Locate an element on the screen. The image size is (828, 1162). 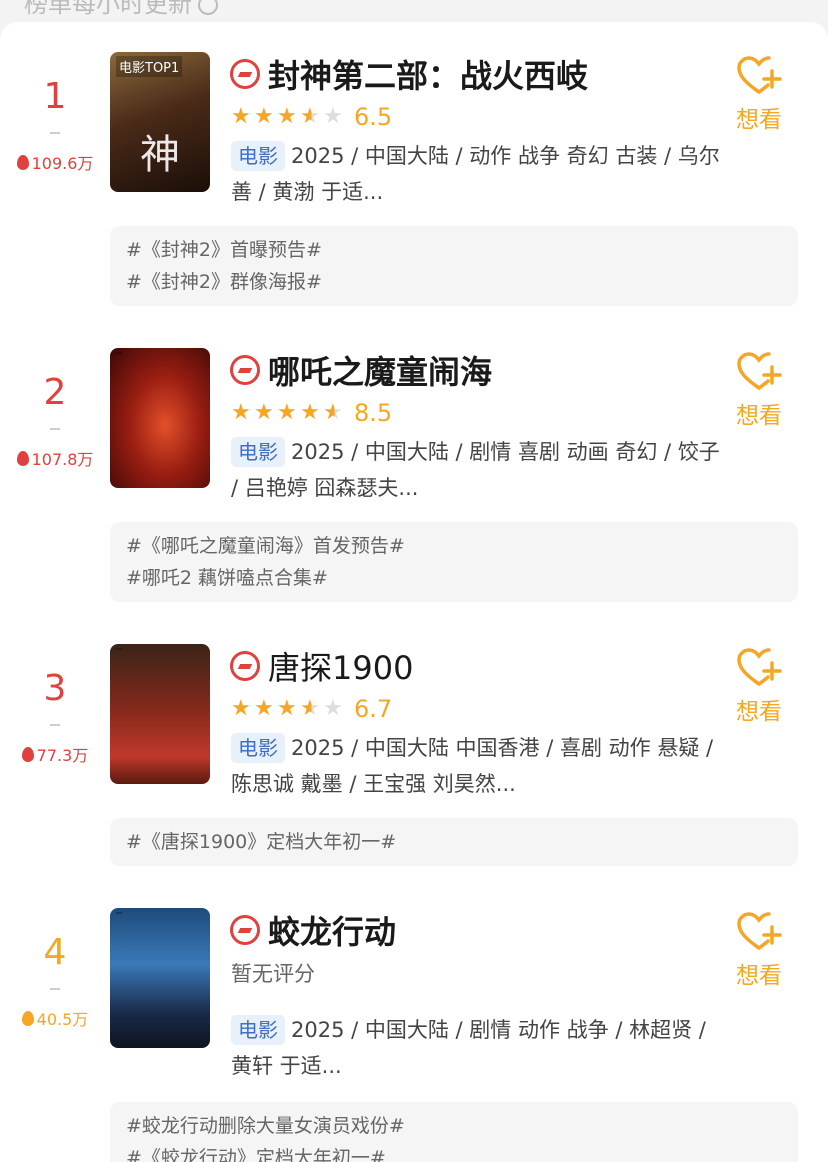
title-row: 唐探1900 is located at coordinates (321, 666).